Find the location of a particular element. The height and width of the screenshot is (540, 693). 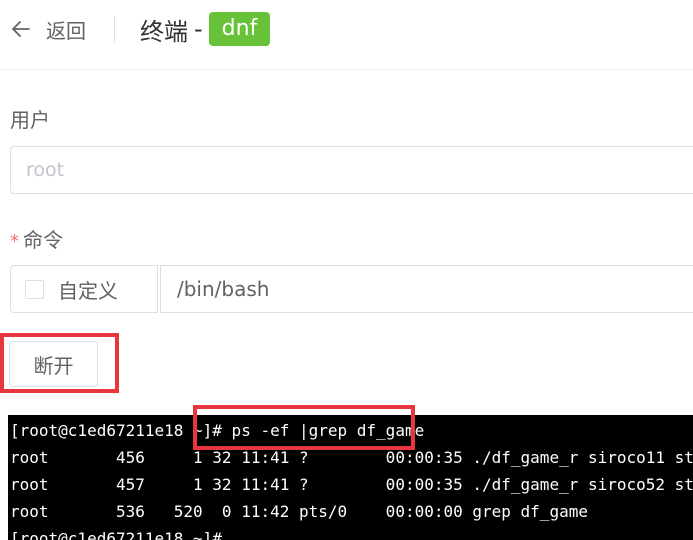

disconnect-button: 断开 is located at coordinates (53, 364).